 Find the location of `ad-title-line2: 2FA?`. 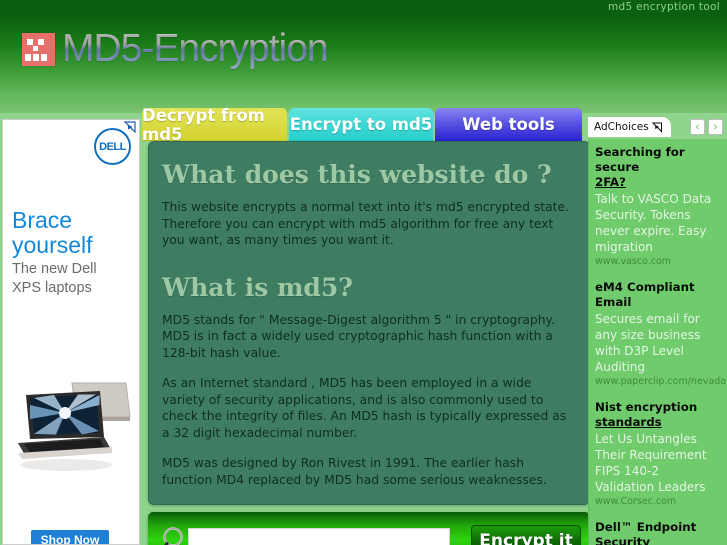

ad-title-line2: 2FA? is located at coordinates (610, 182).